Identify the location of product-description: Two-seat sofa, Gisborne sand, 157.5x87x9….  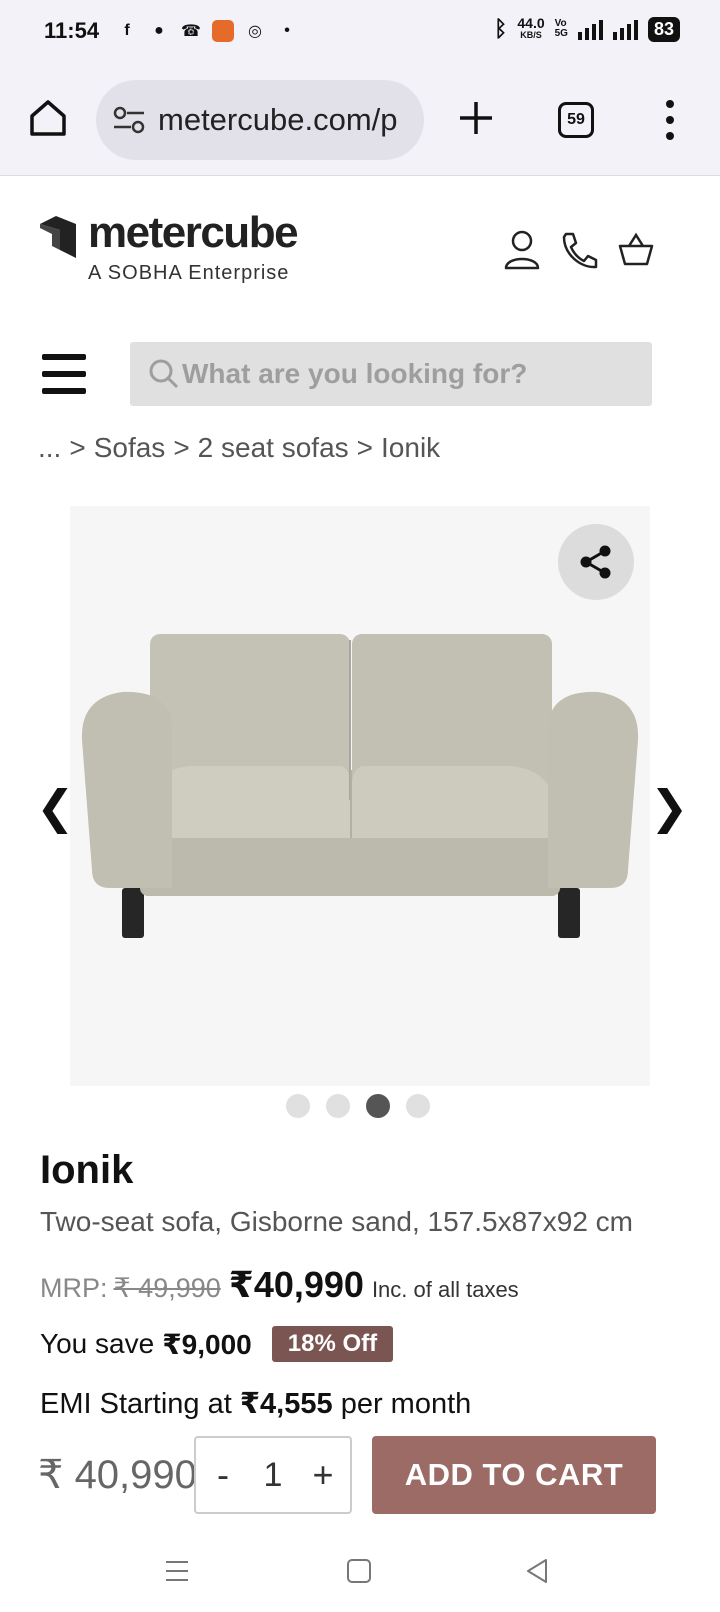
(336, 1221).